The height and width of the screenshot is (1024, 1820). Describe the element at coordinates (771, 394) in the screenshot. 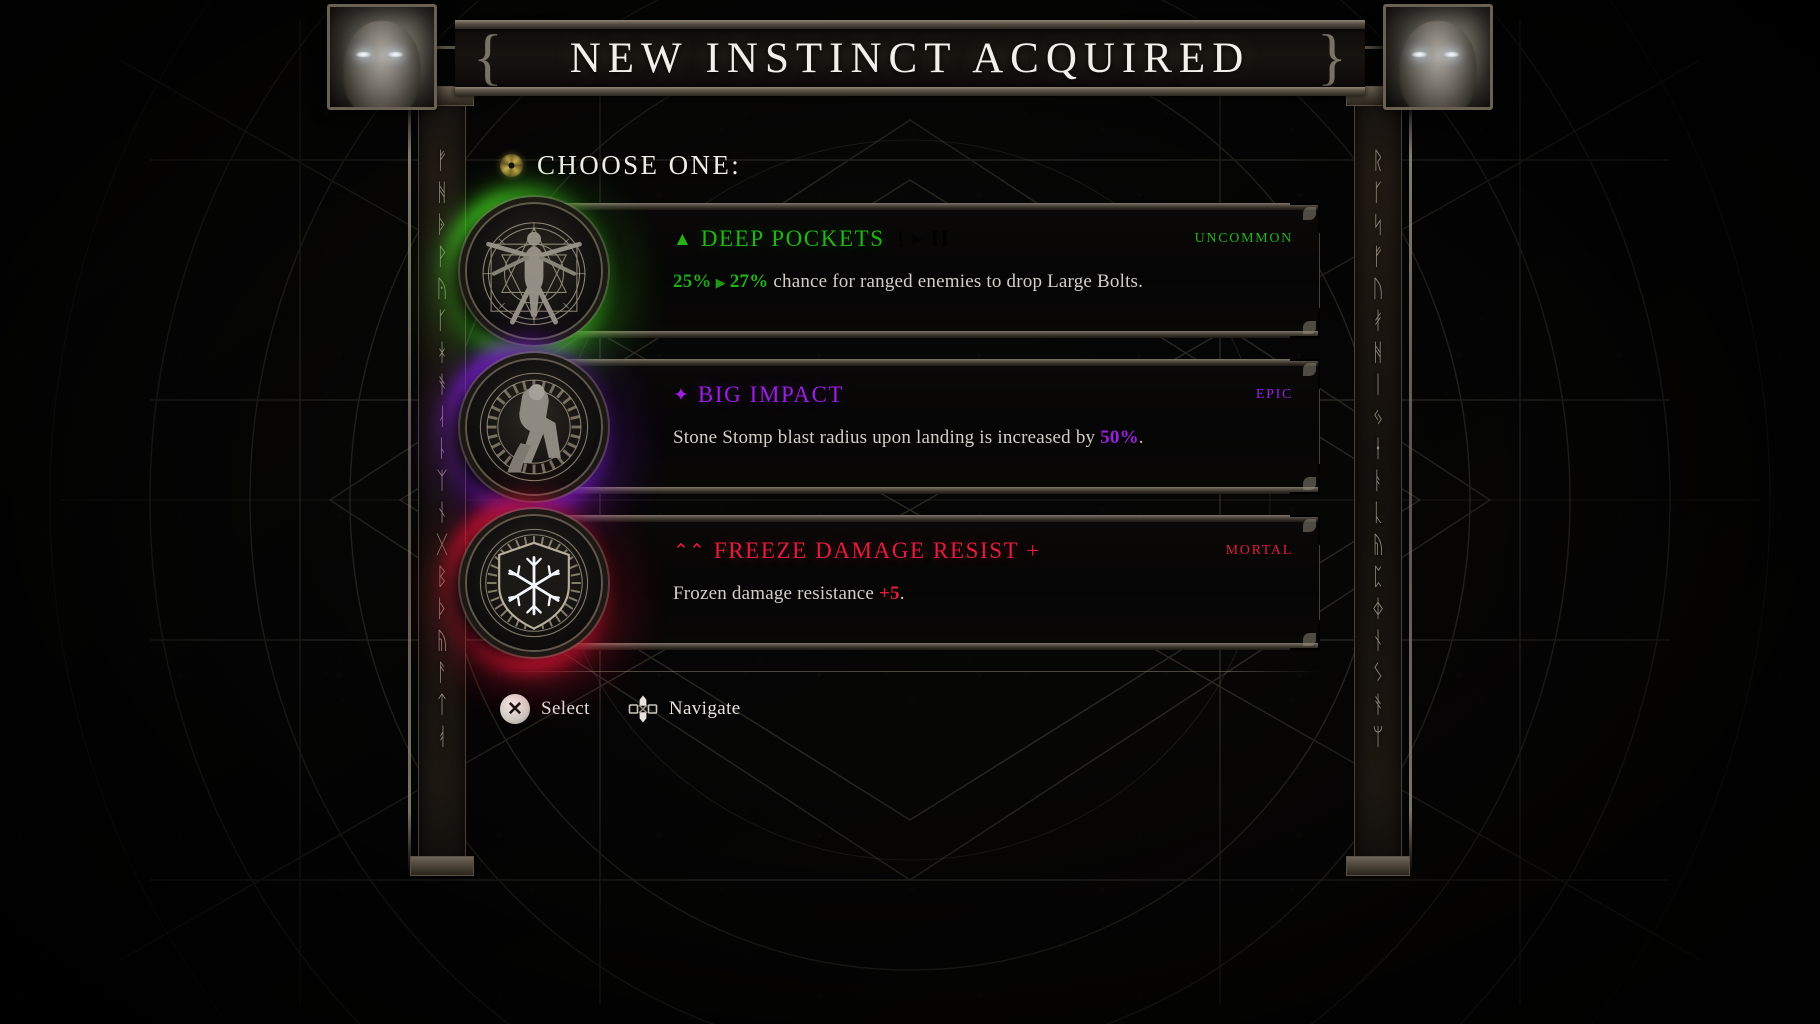

I see `card-title: BIG IMPACT` at that location.